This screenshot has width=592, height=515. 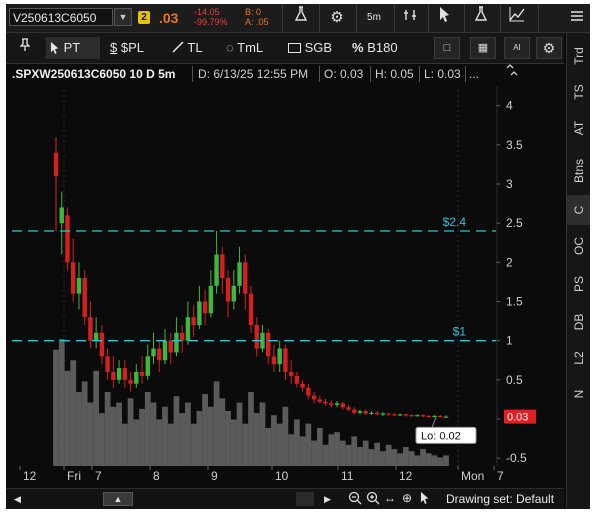 What do you see at coordinates (578, 92) in the screenshot?
I see `tab-ts: TS` at bounding box center [578, 92].